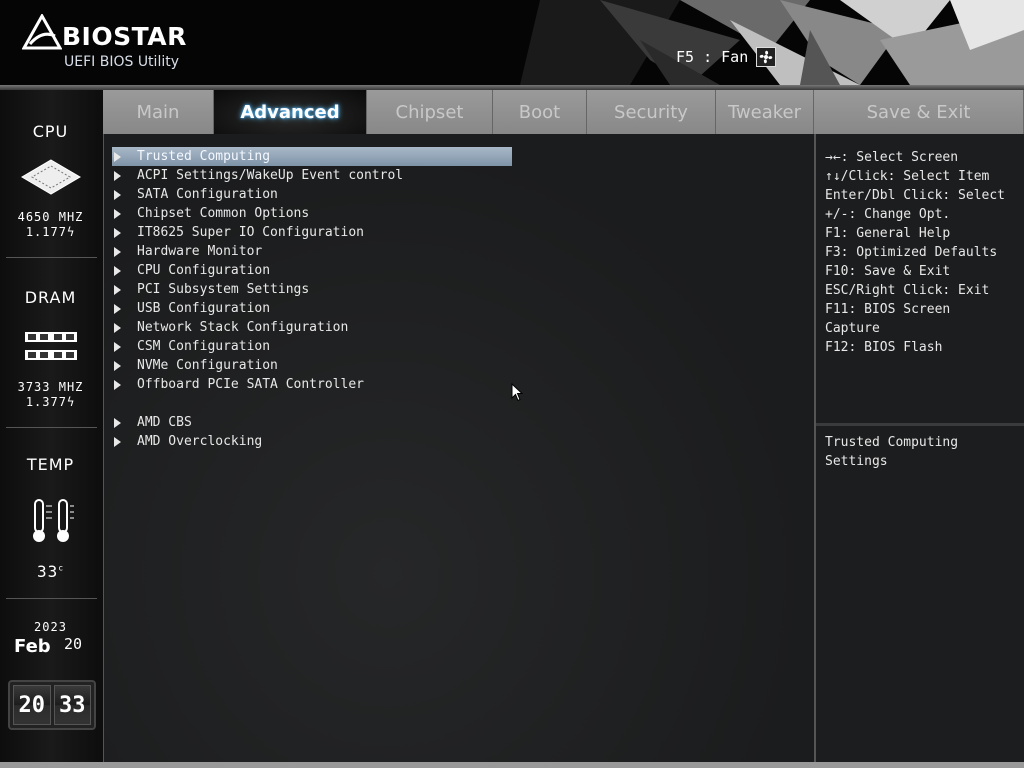 The width and height of the screenshot is (1024, 768). I want to click on menu-item-label: Trusted Computing, so click(204, 156).